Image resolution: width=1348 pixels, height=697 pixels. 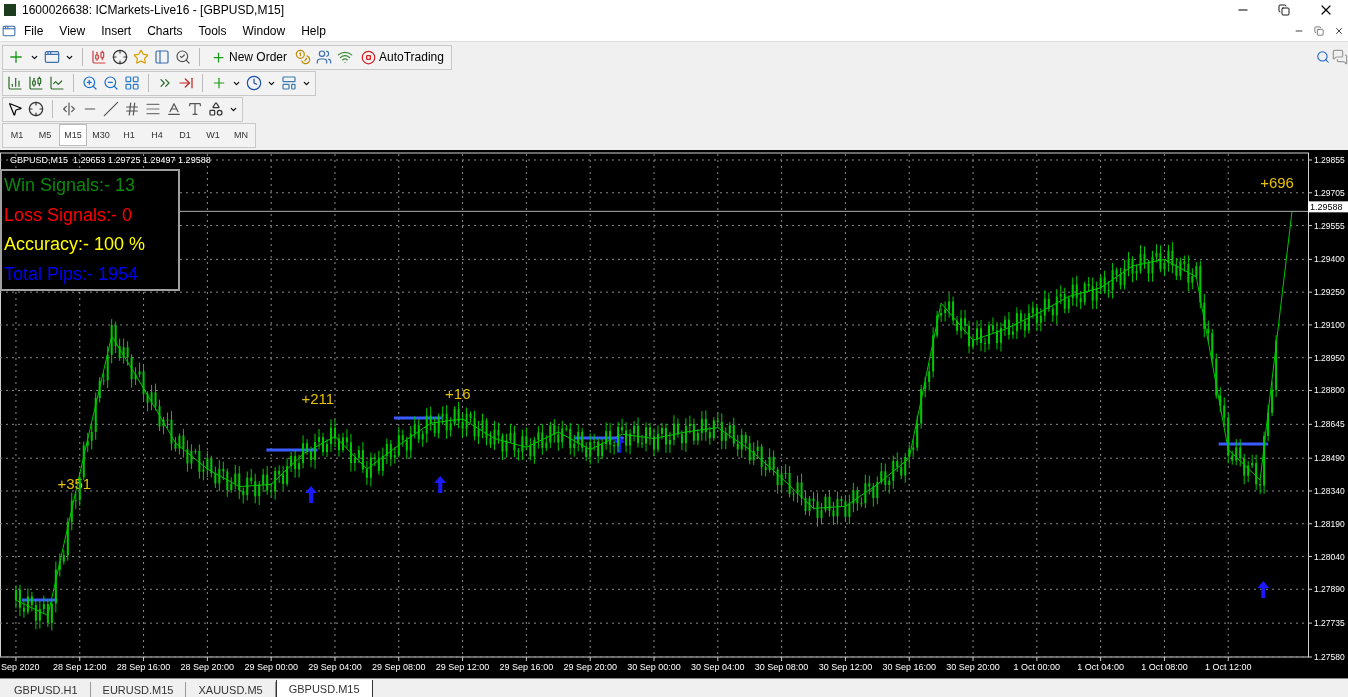 What do you see at coordinates (458, 394) in the screenshot?
I see `profit-label: +16` at bounding box center [458, 394].